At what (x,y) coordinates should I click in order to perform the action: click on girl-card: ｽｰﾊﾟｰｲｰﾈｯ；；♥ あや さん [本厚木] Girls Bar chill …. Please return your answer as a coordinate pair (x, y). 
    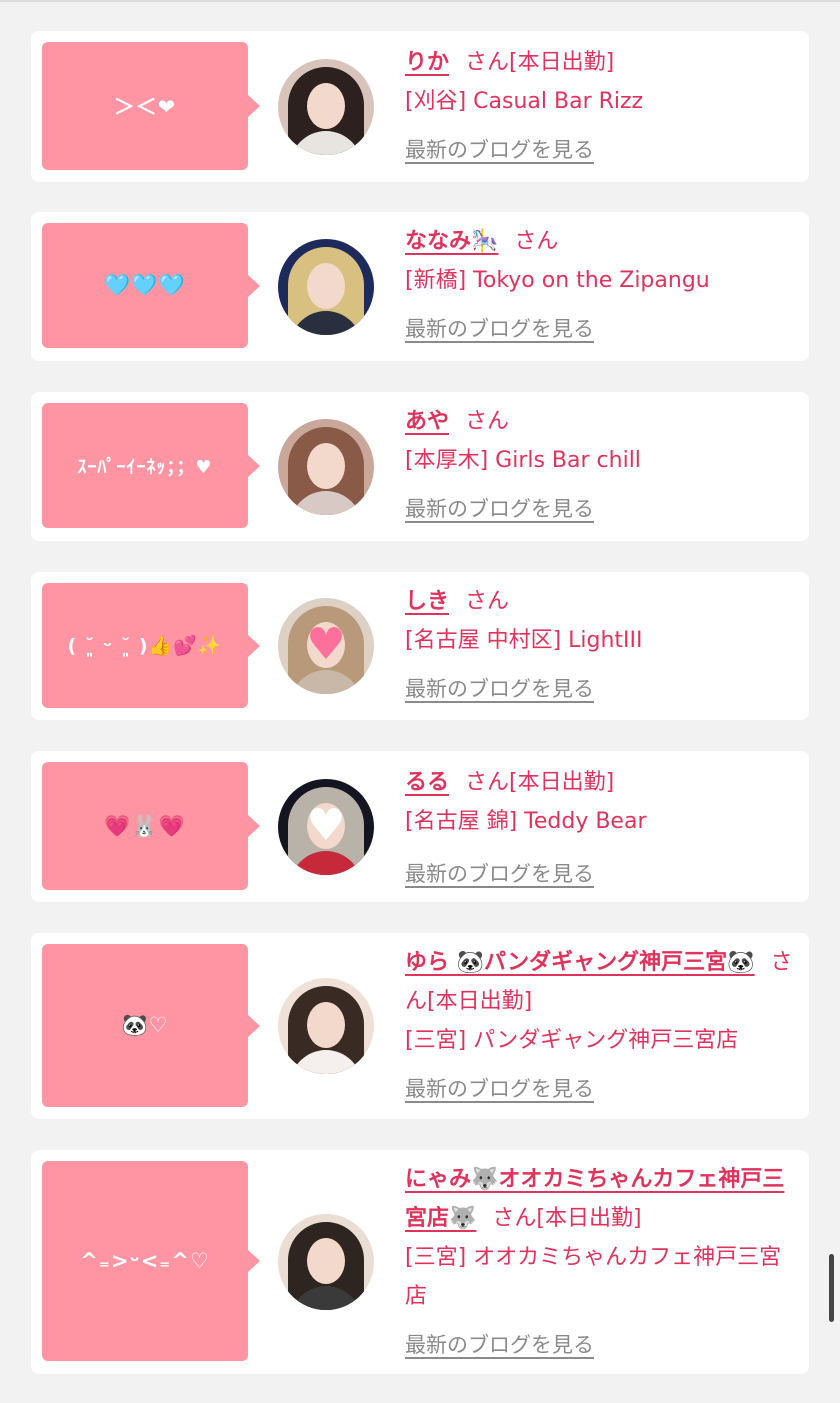
    Looking at the image, I should click on (420, 466).